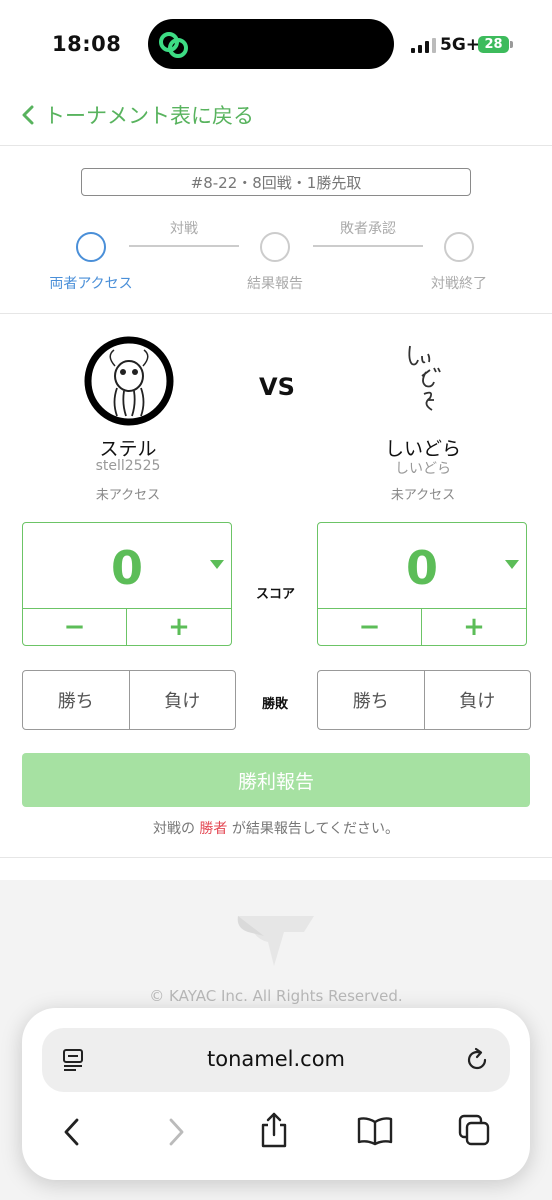  Describe the element at coordinates (149, 116) in the screenshot. I see `back-link-label: トーナメント表に戻る` at that location.